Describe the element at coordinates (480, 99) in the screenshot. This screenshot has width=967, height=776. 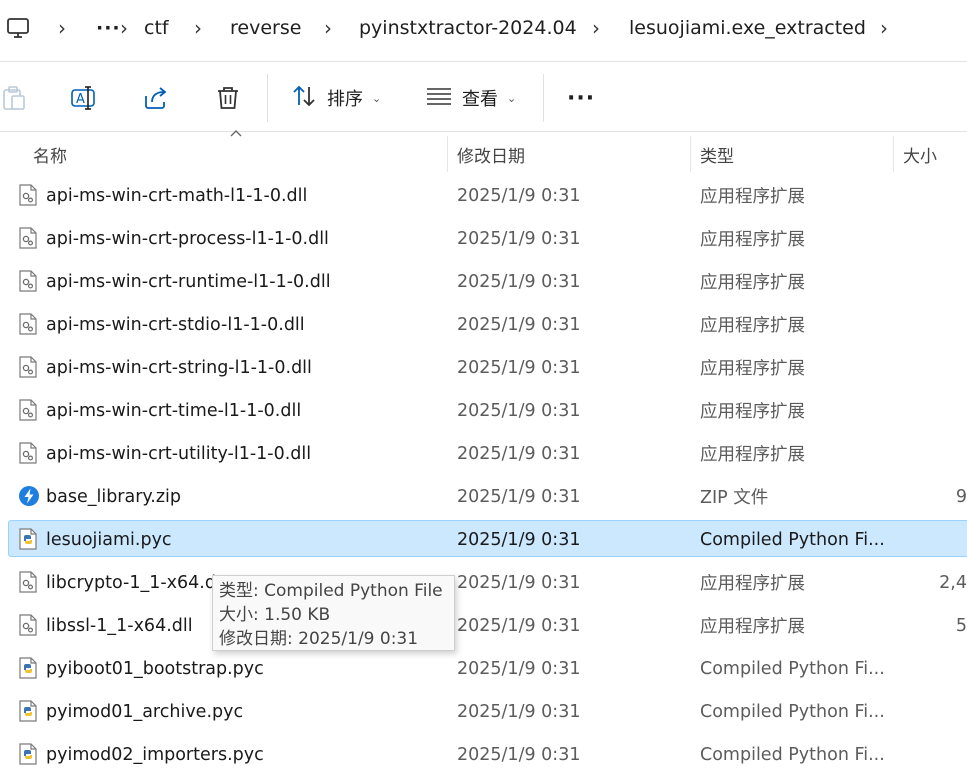
I see `view-label: 查看` at that location.